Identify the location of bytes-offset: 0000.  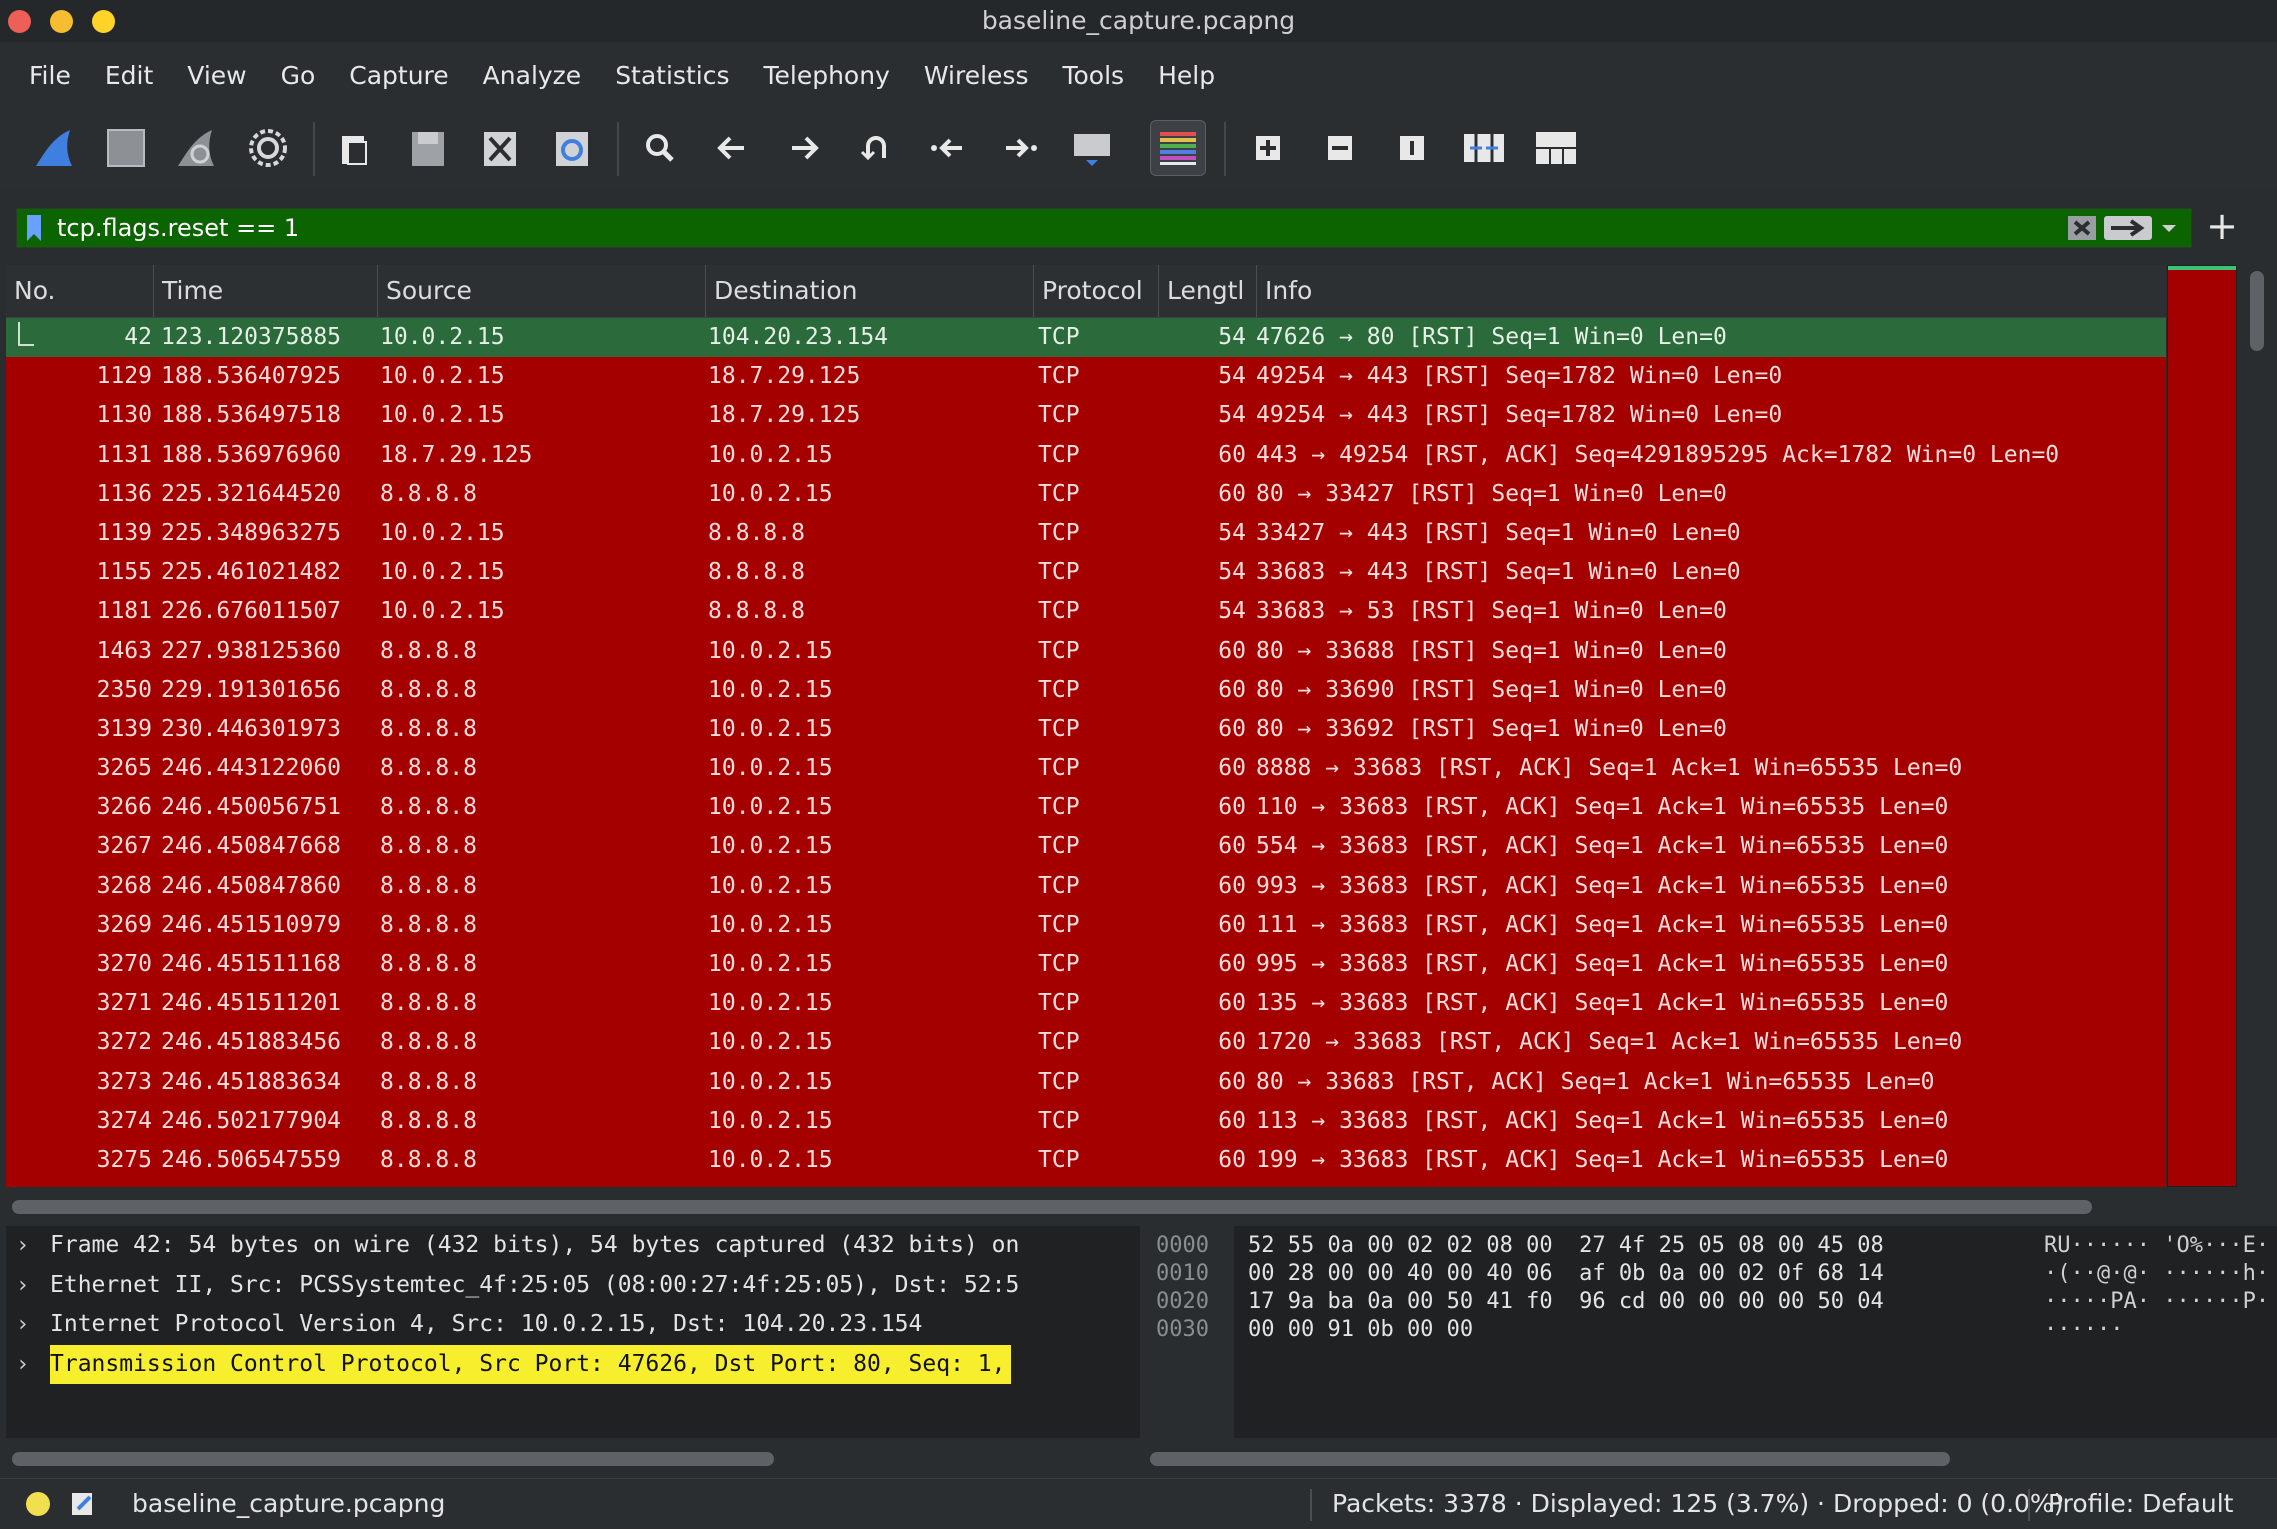
(1182, 1246).